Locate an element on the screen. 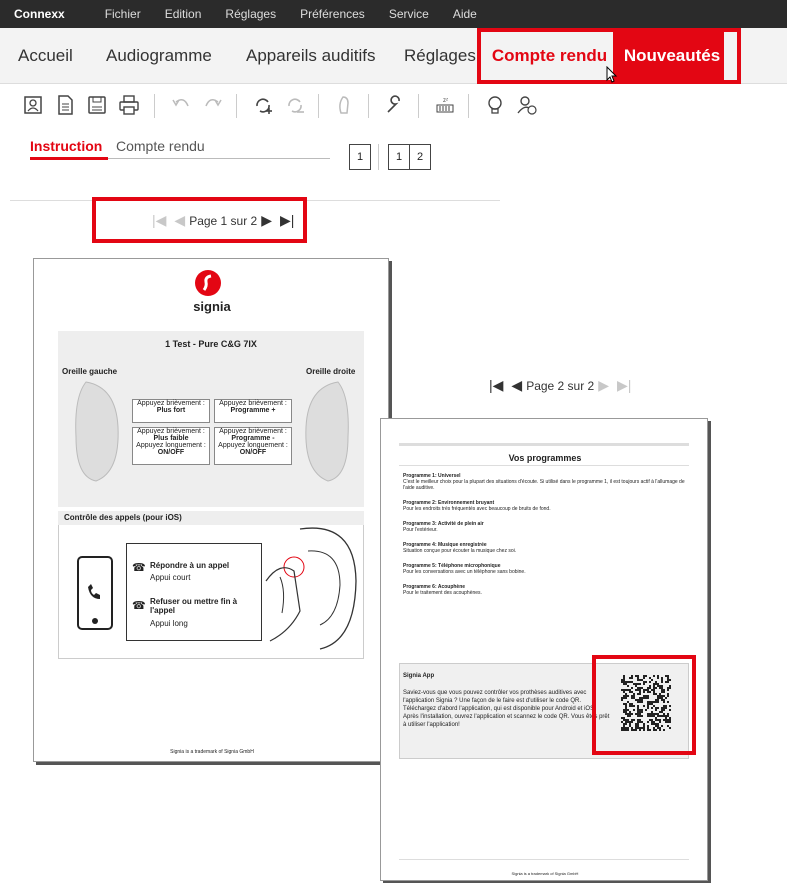 The height and width of the screenshot is (883, 787). page-indicator: Page 2 sur 2 is located at coordinates (560, 385).